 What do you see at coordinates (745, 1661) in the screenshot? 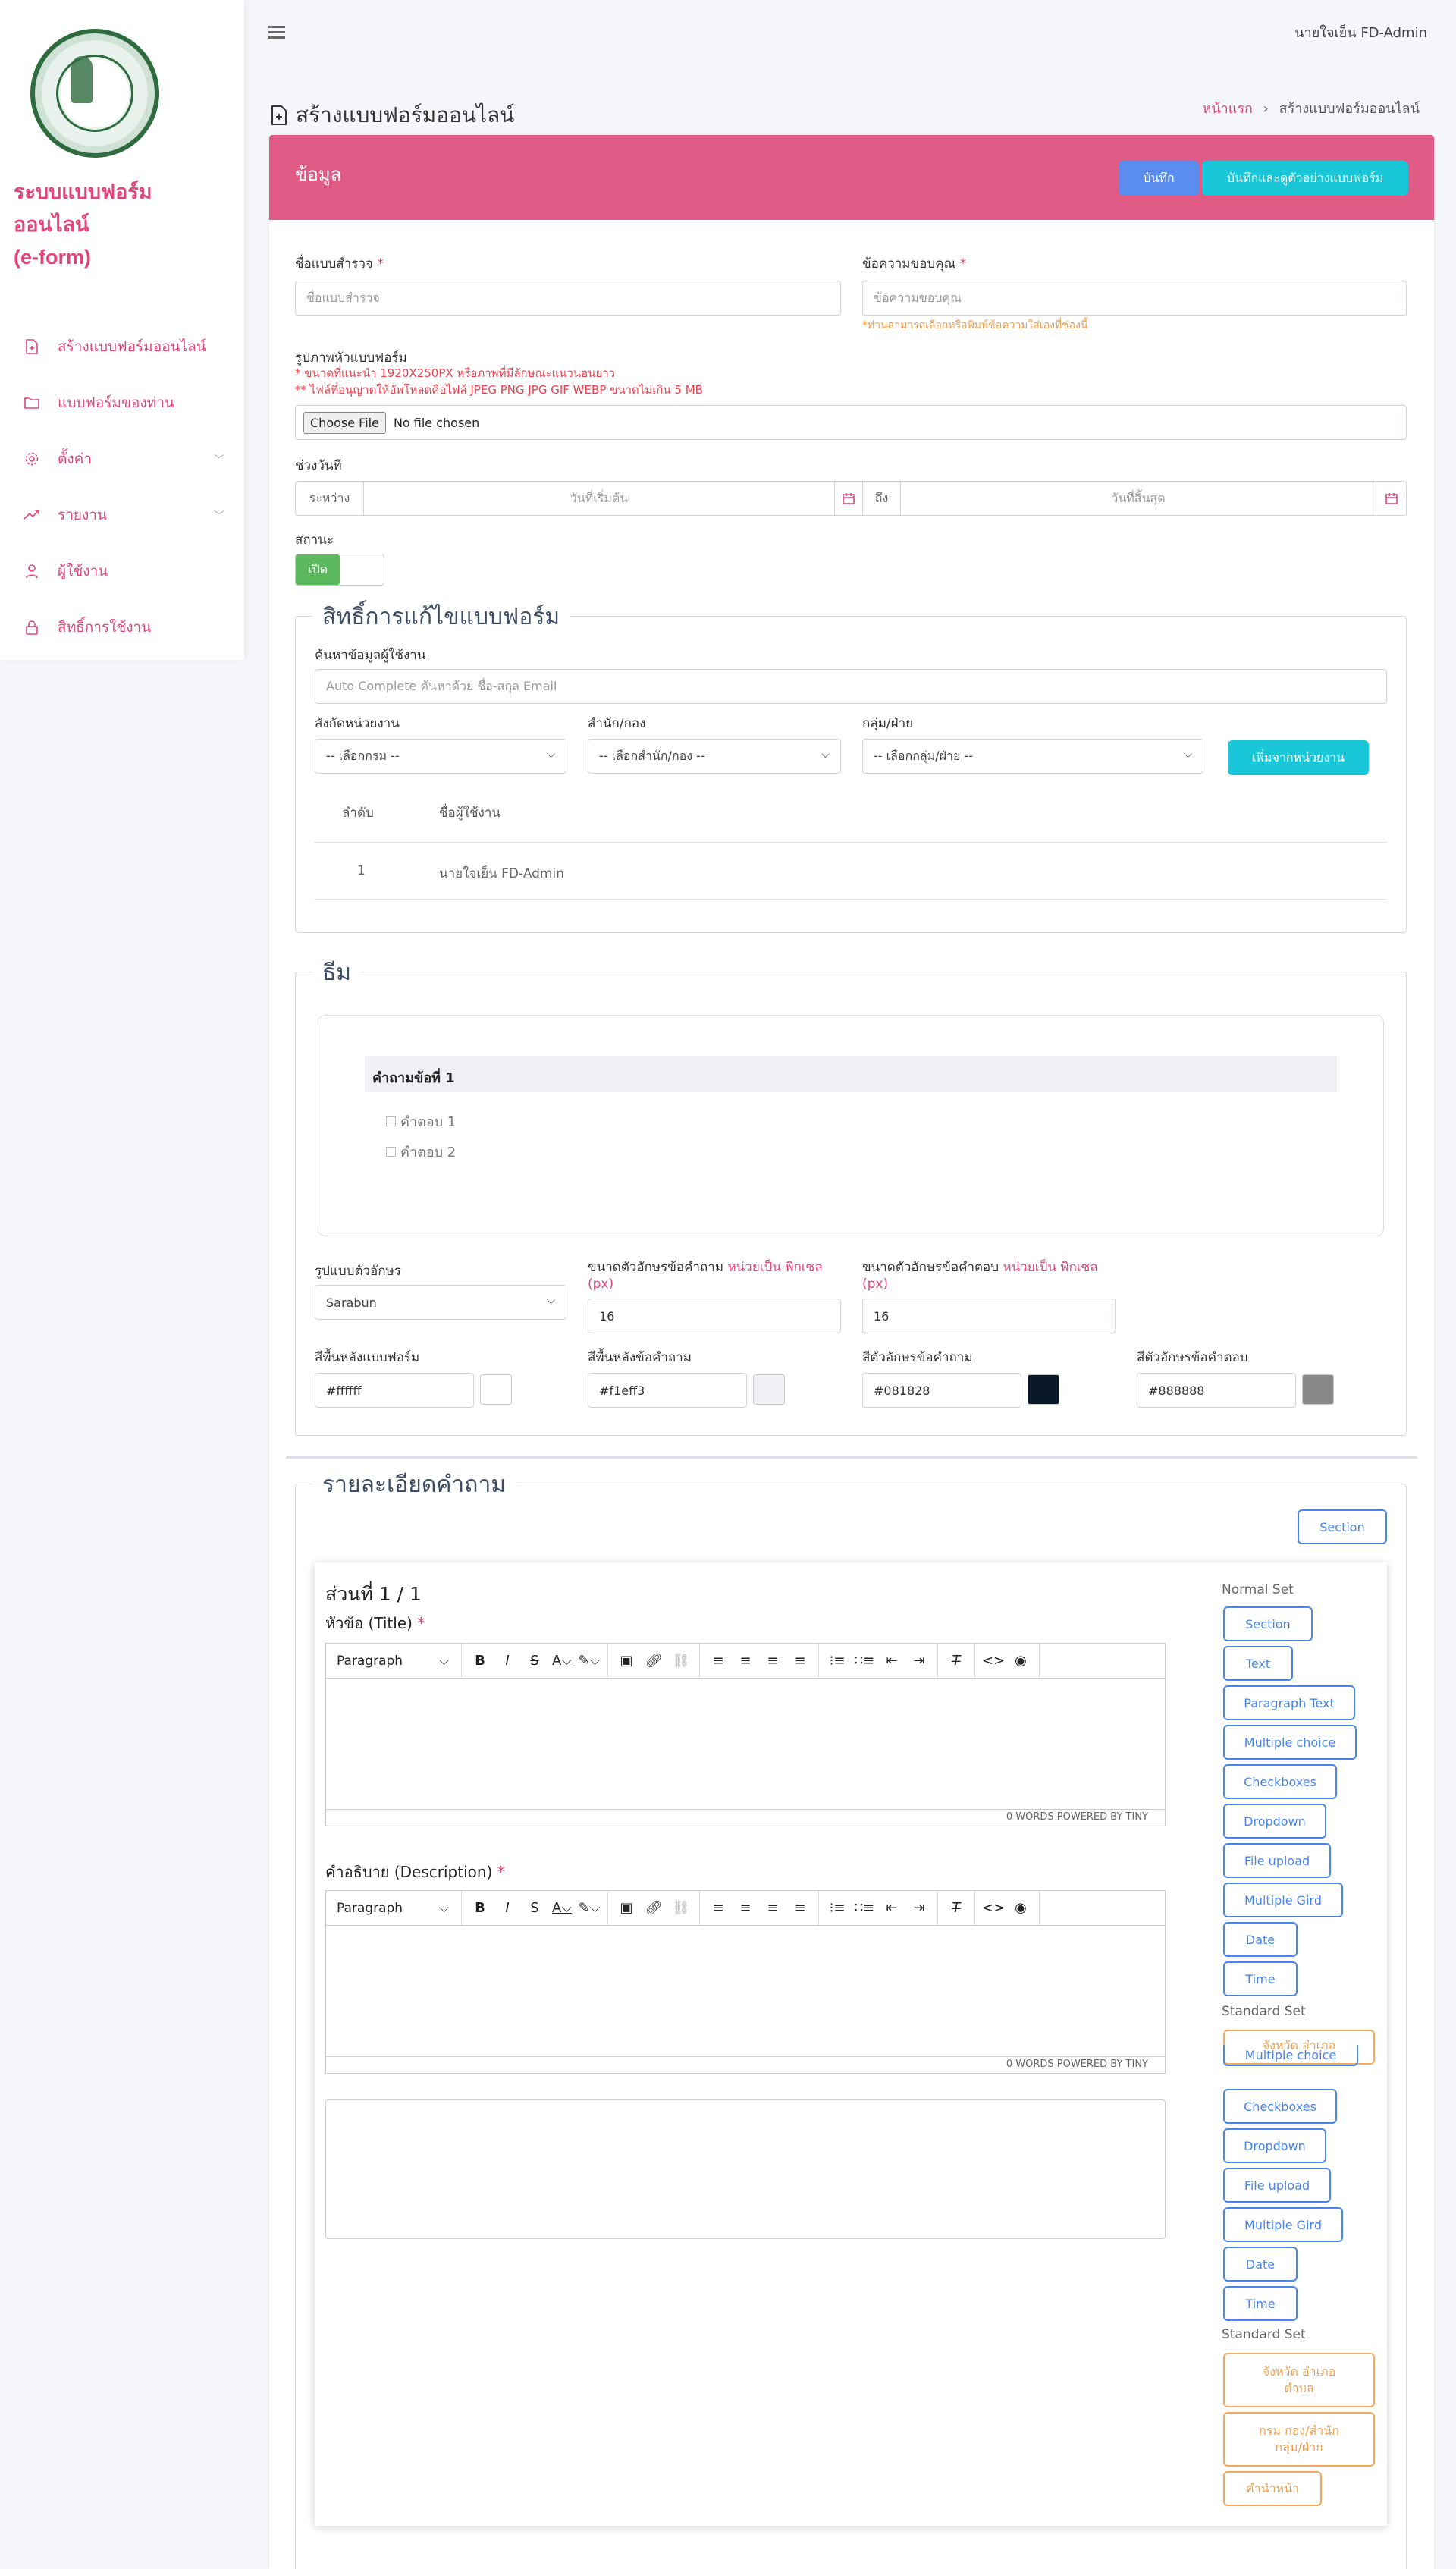
I see `align-center-icon: ≡` at bounding box center [745, 1661].